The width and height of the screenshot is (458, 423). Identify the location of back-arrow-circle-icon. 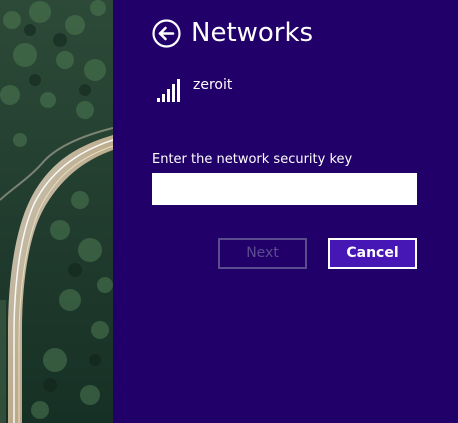
(166, 33).